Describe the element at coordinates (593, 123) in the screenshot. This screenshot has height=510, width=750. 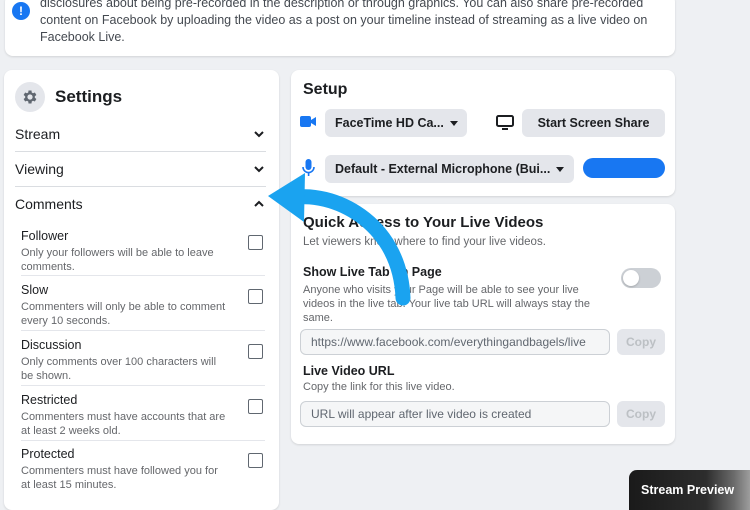
I see `start-screen-share-button: Start Screen Share` at that location.